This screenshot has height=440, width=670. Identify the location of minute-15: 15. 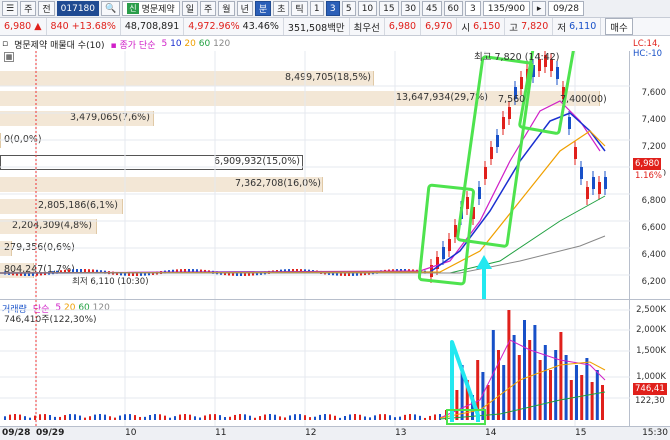
(389, 8).